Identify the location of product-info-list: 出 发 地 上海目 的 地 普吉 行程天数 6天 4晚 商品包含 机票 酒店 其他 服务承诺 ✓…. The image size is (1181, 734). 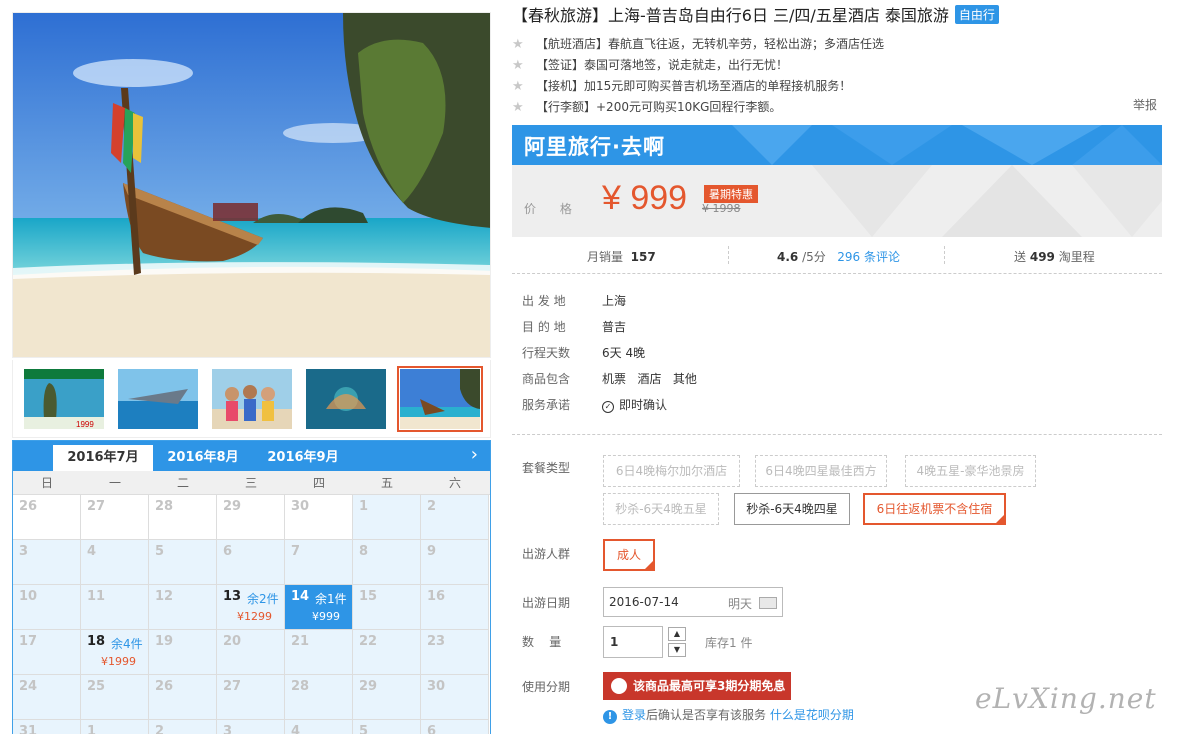
(822, 353).